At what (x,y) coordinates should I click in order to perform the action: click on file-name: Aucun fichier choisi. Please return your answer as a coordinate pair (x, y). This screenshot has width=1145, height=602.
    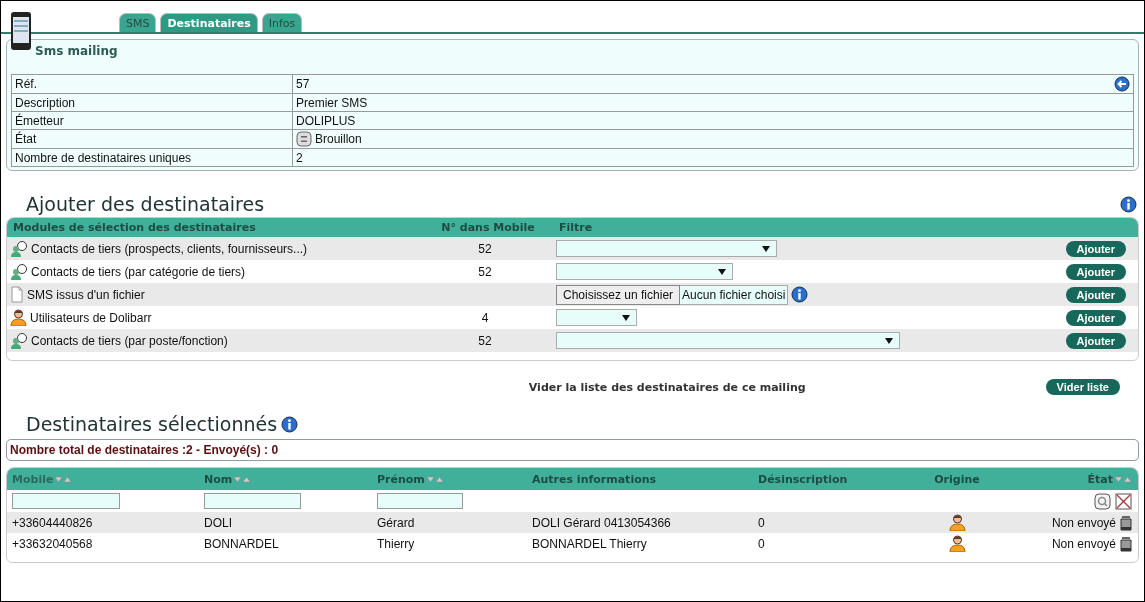
    Looking at the image, I should click on (734, 294).